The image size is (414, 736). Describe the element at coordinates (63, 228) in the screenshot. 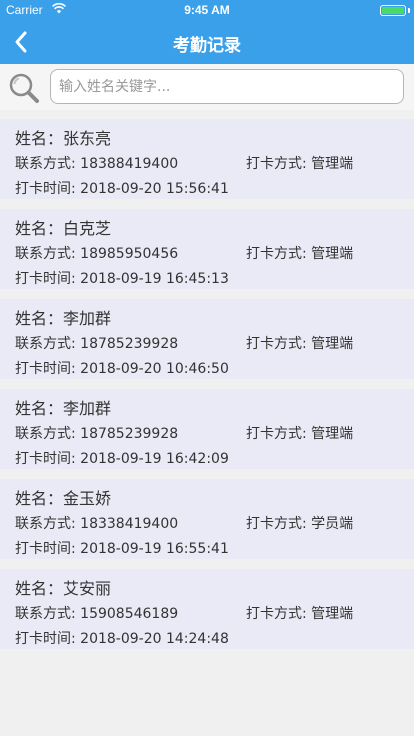

I see `record-name: 姓名：白克芝` at that location.